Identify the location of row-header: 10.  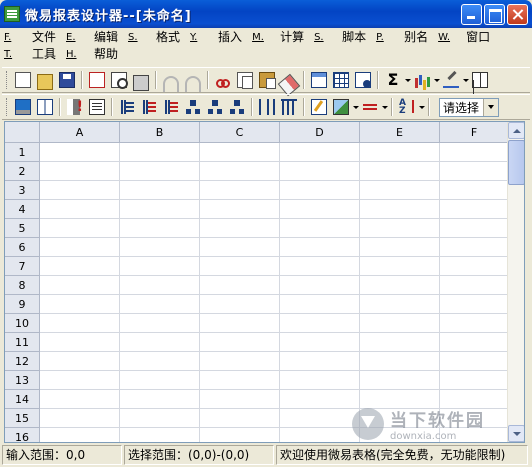
(22, 323).